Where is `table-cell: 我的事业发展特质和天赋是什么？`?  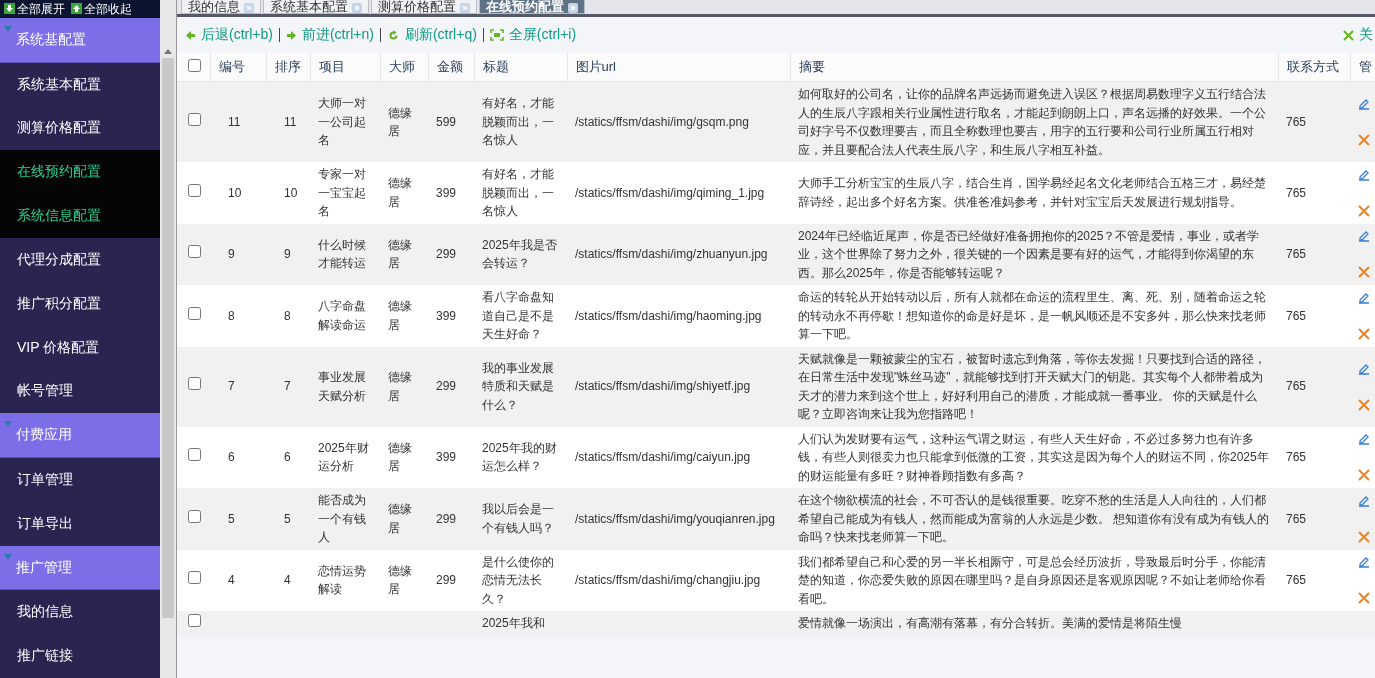
table-cell: 我的事业发展特质和天赋是什么？ is located at coordinates (518, 386).